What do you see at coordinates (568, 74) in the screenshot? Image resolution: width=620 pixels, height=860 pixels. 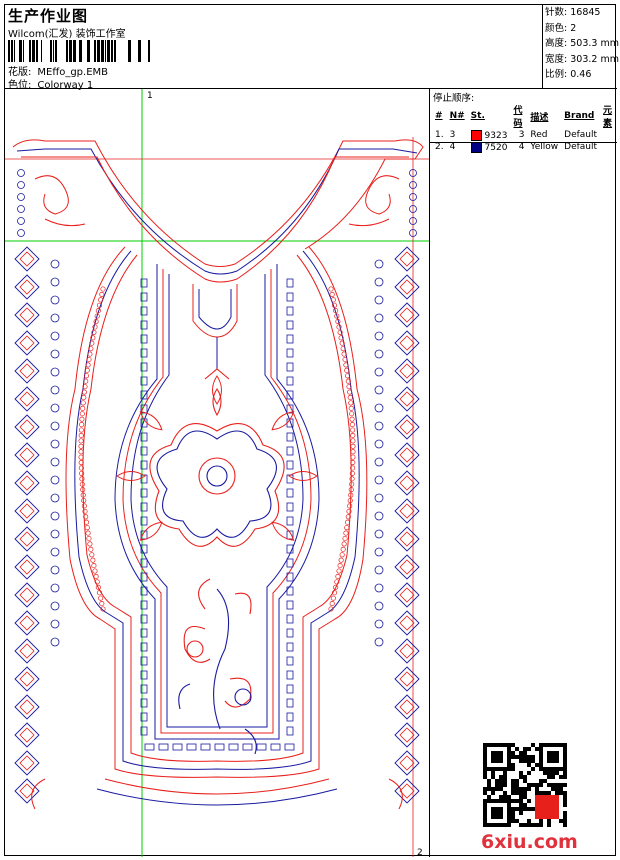 I see `stat-scale: 比例: 0.46` at bounding box center [568, 74].